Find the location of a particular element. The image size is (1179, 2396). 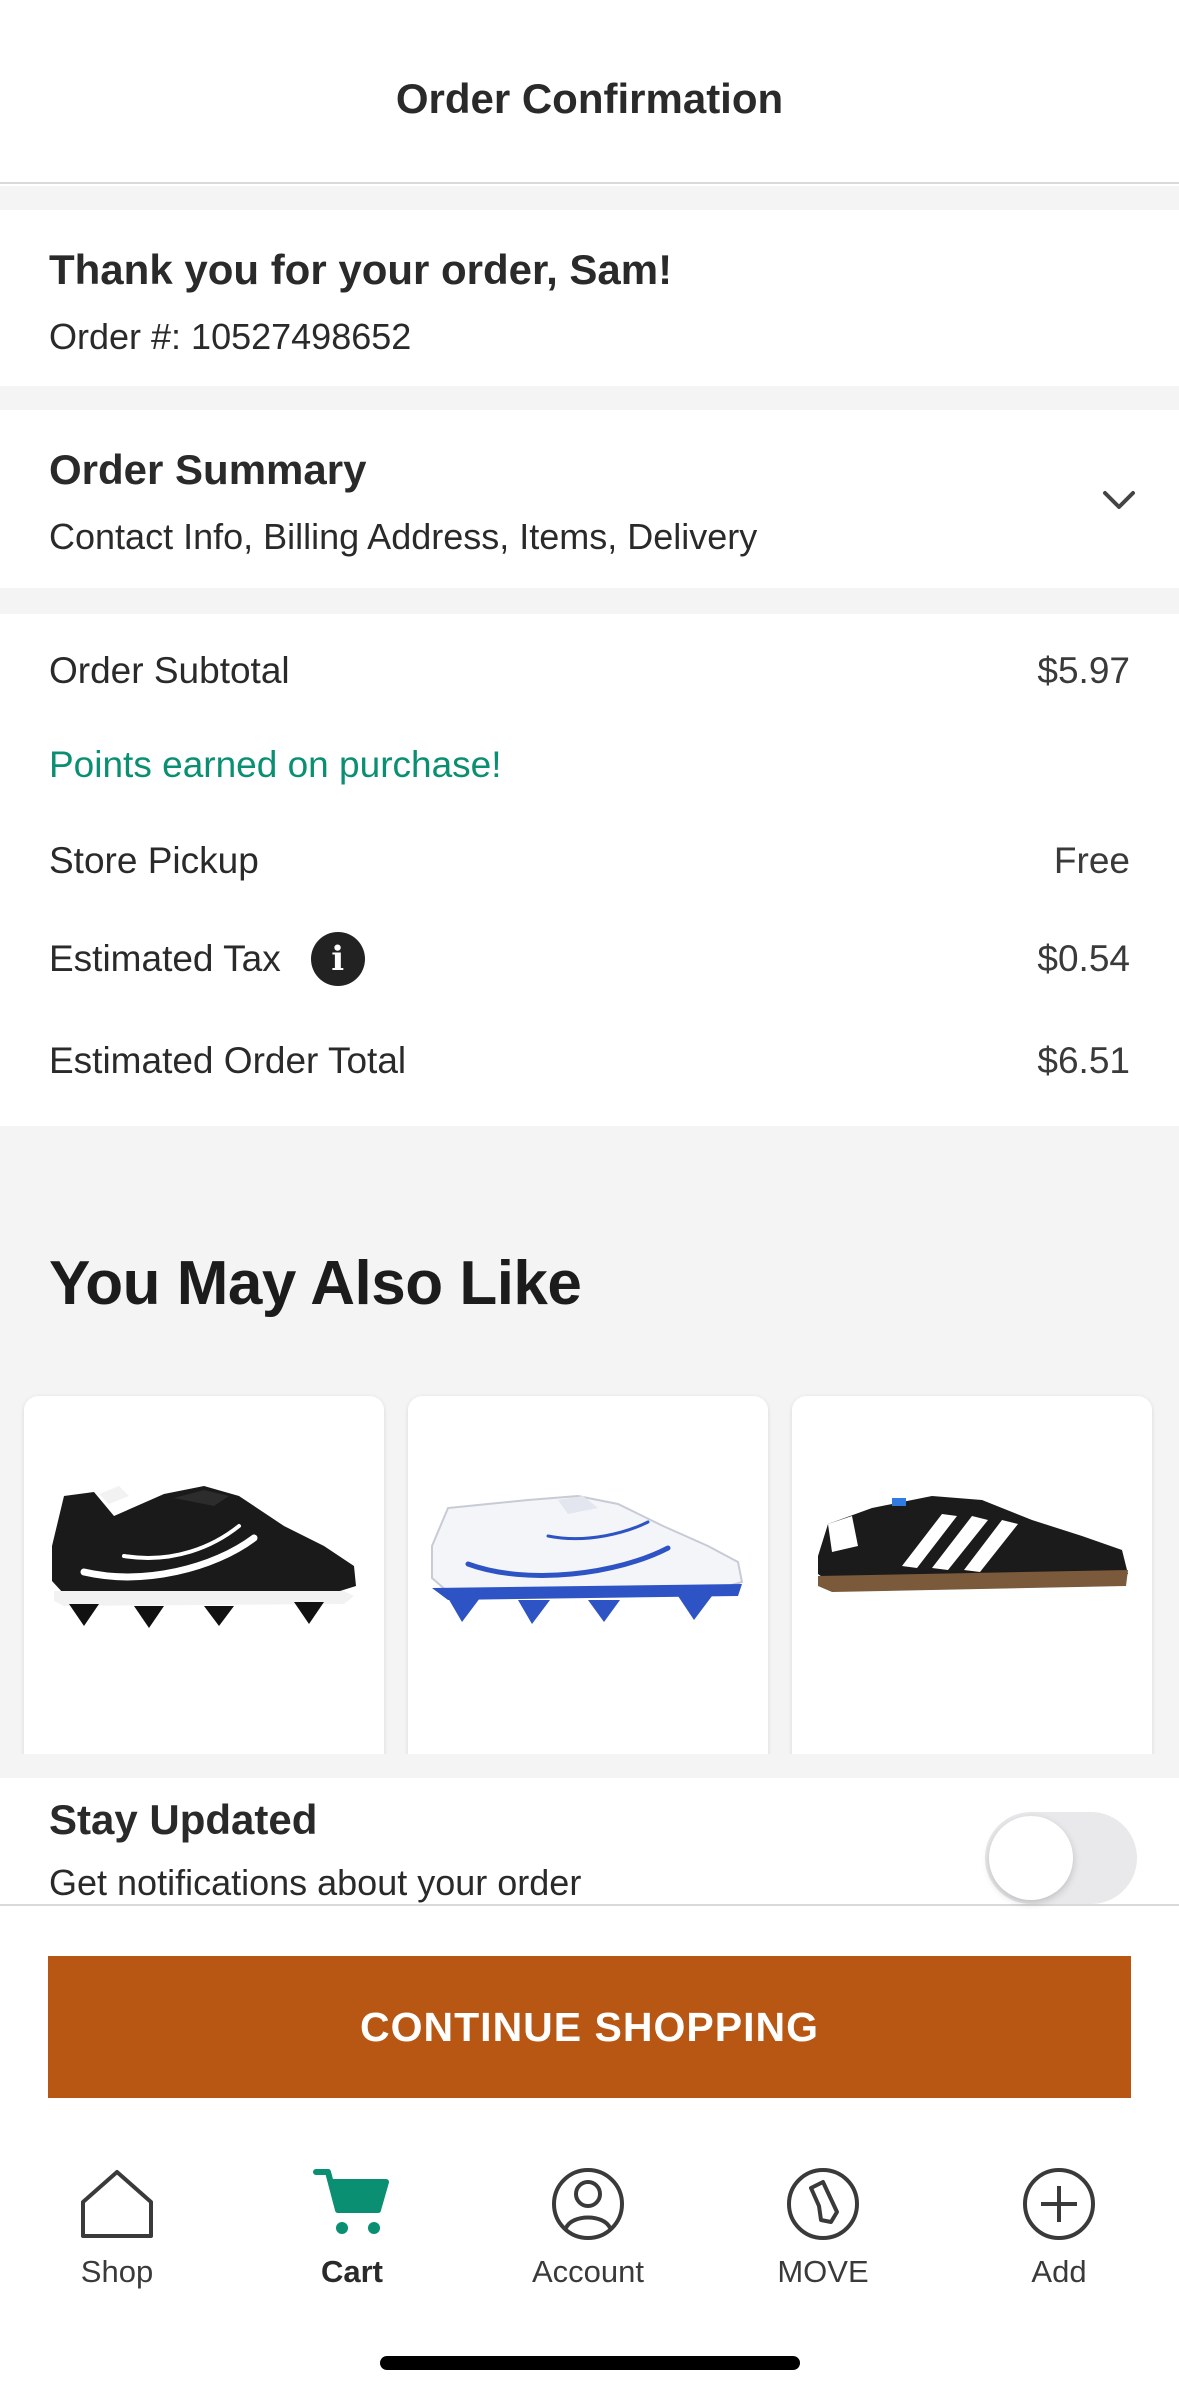

home-icon is located at coordinates (117, 2204).